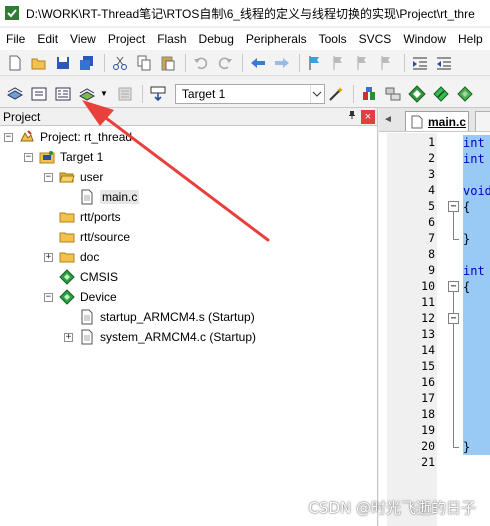  Describe the element at coordinates (159, 317) in the screenshot. I see `tree-item: startup_ARMCM4.s (Startup)` at that location.